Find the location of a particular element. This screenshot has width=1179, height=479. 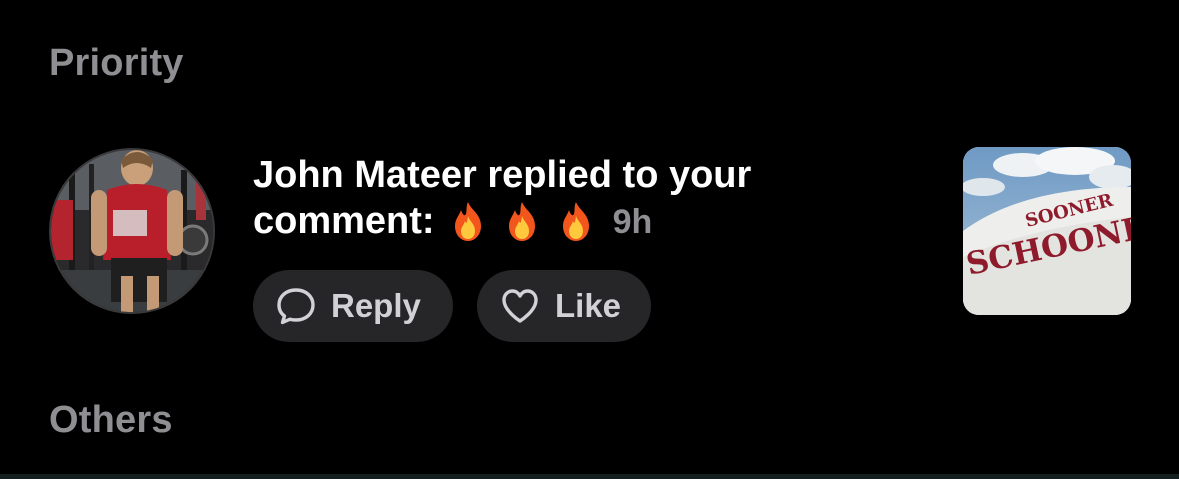

heart-outline-icon is located at coordinates (520, 306).